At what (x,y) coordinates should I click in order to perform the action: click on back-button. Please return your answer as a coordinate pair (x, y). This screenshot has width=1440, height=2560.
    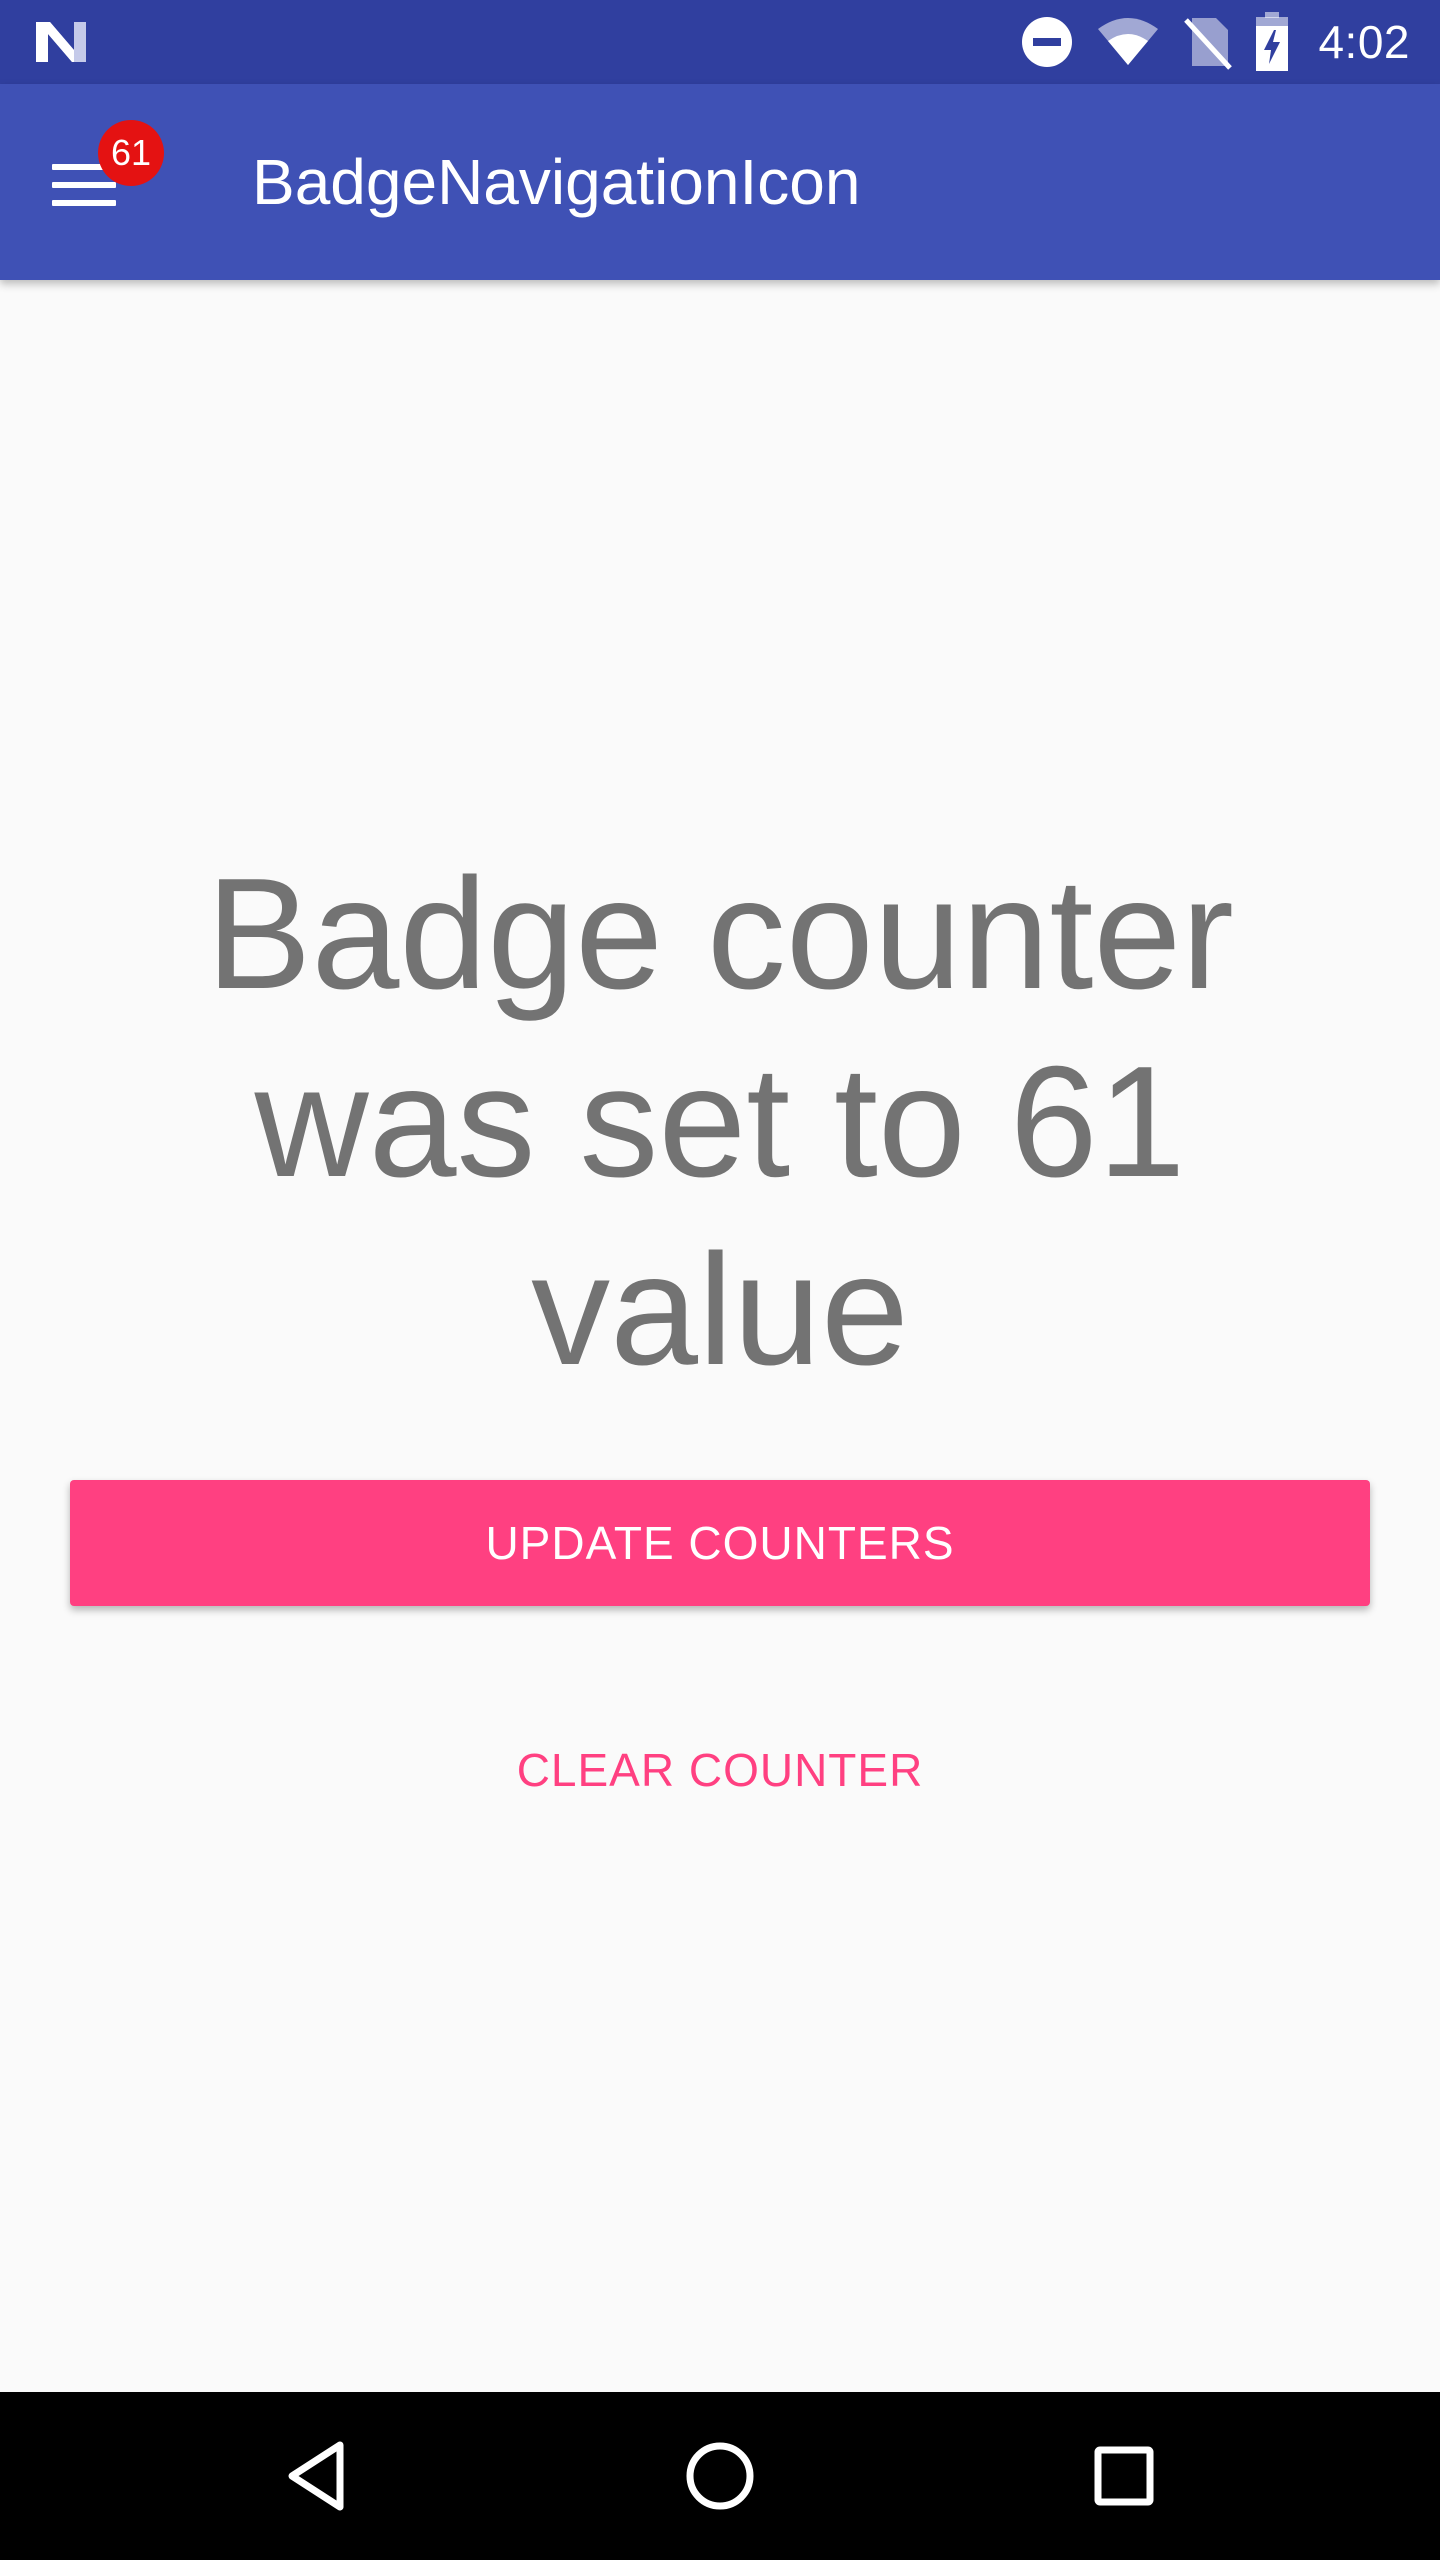
    Looking at the image, I should click on (316, 2476).